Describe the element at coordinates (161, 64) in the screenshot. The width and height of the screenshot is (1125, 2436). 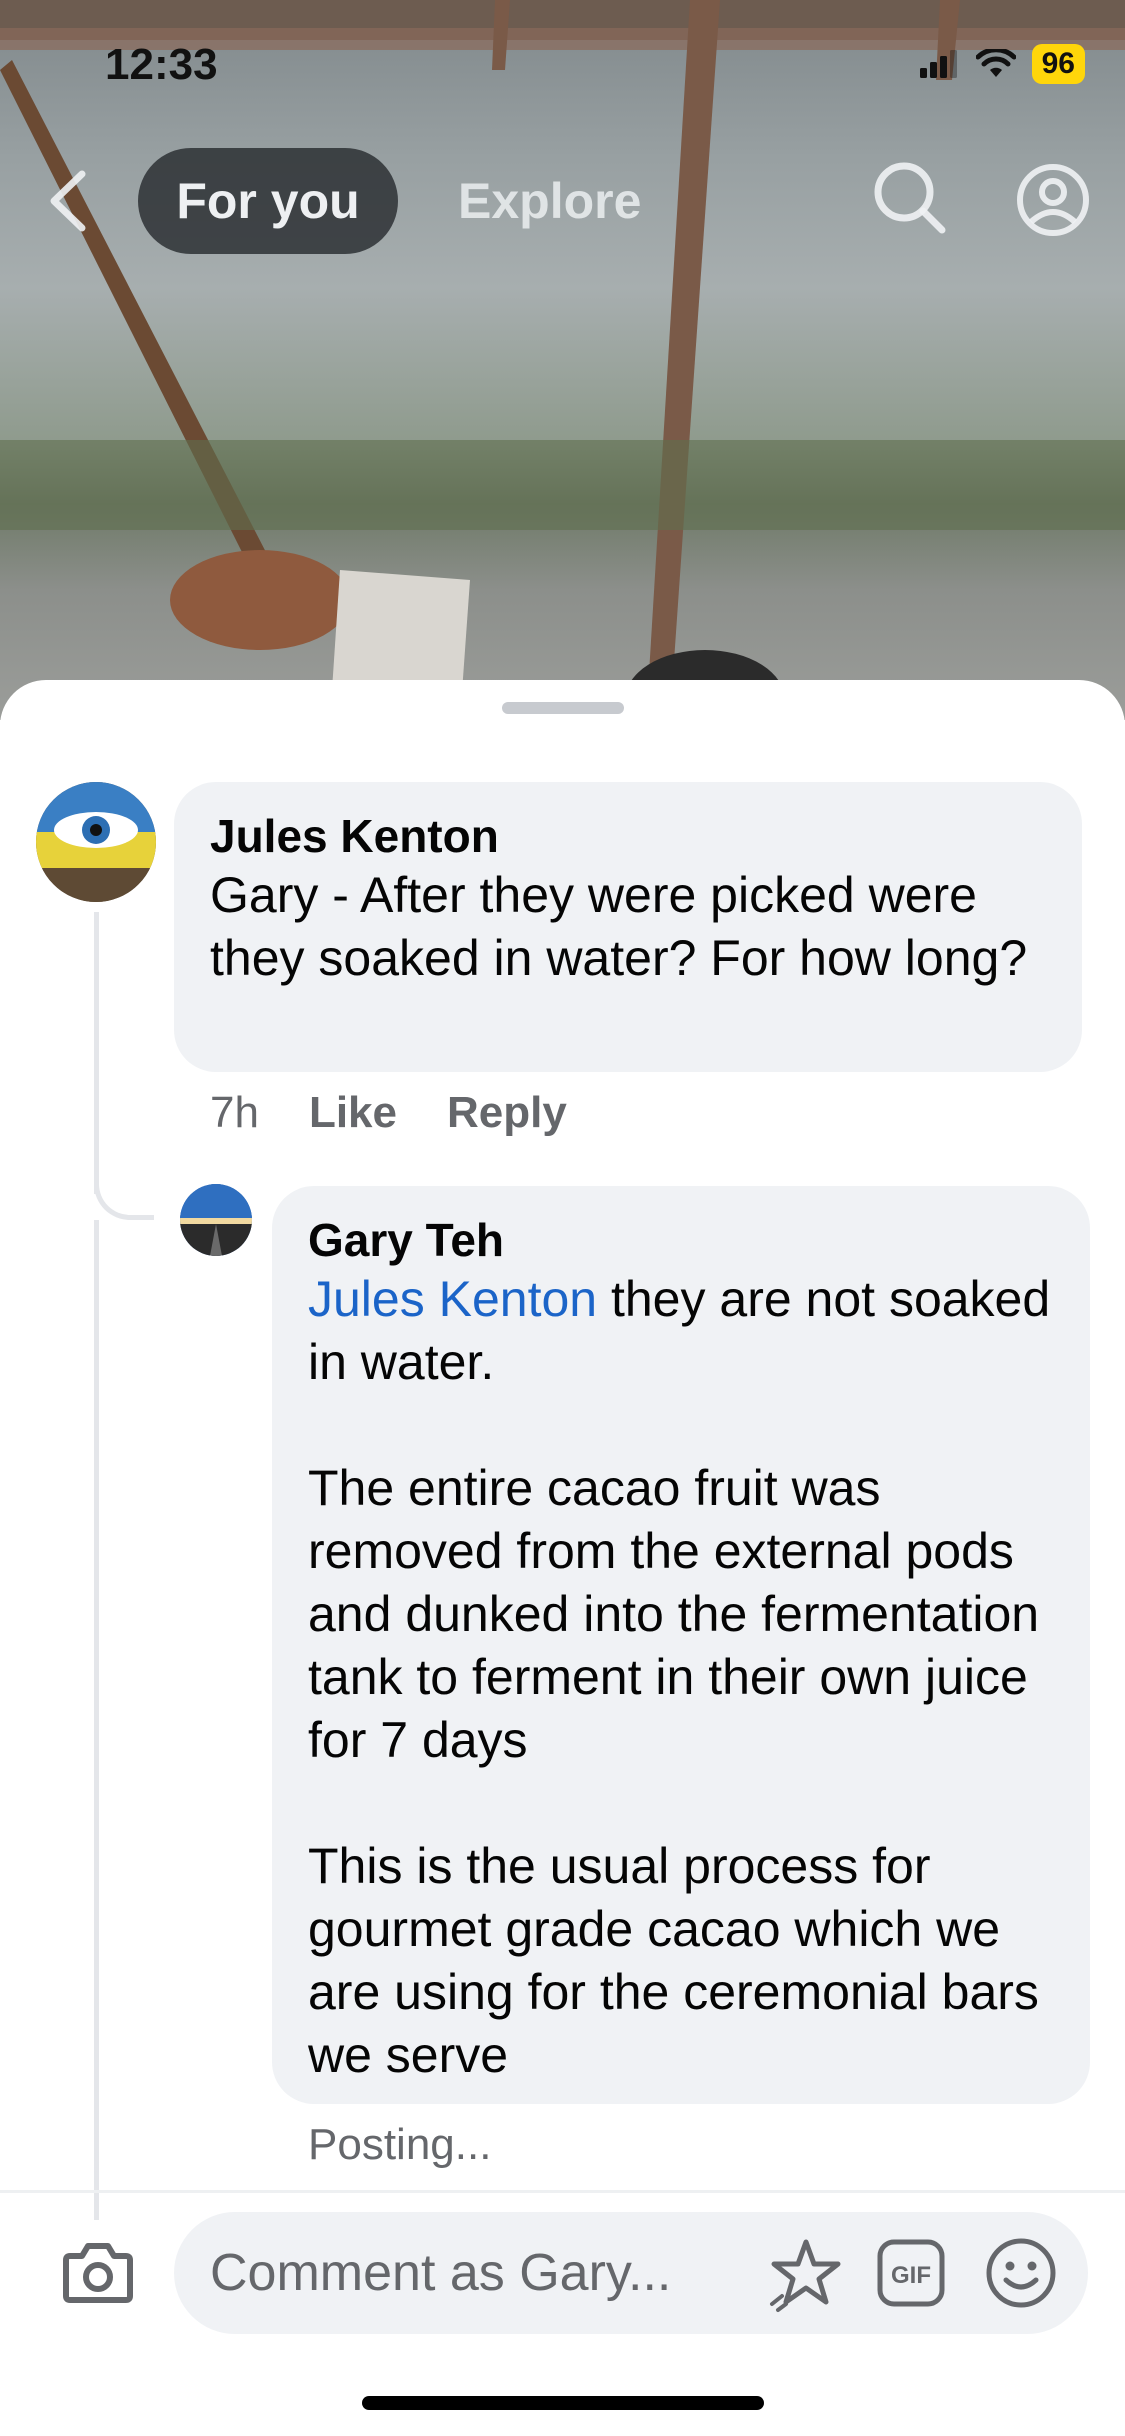
I see `status-time: 12:33` at that location.